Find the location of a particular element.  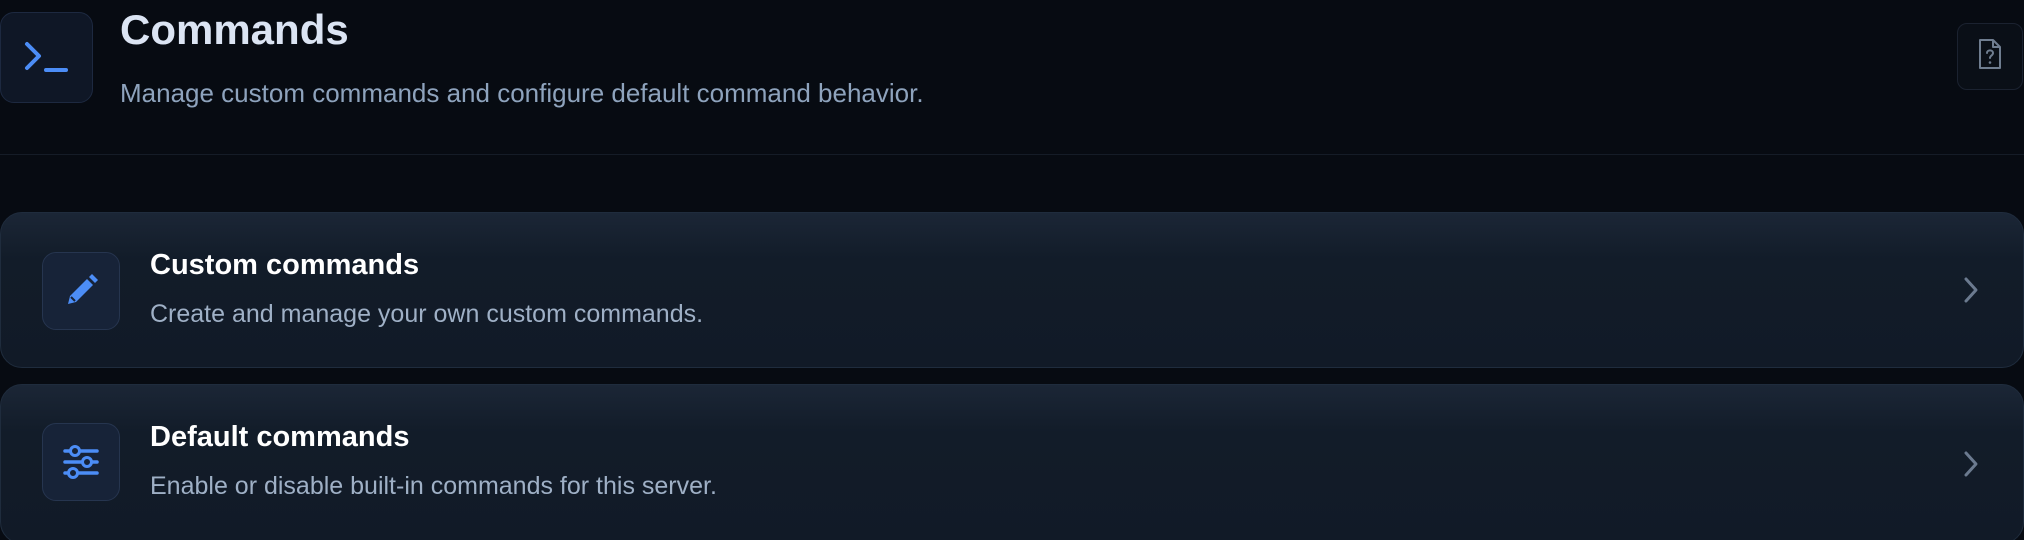

card-title: Custom commands is located at coordinates (285, 265).